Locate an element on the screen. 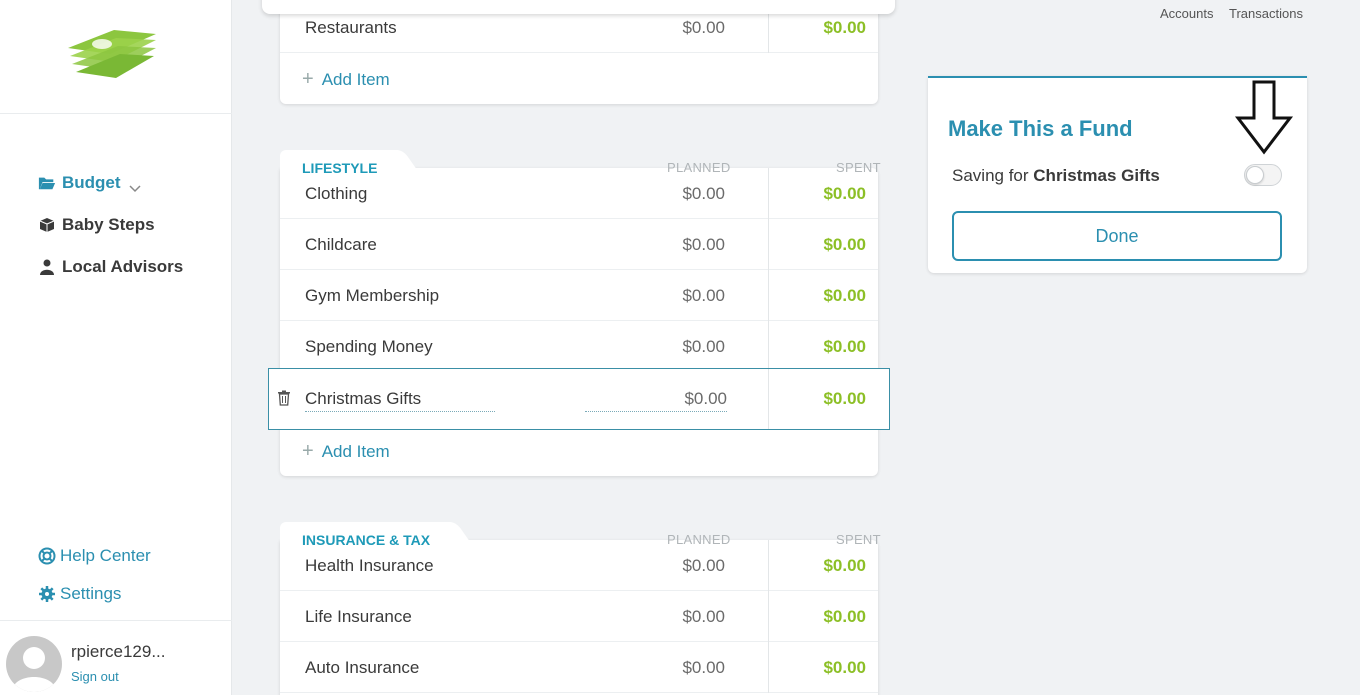 Image resolution: width=1360 pixels, height=695 pixels. settings-link: Settings is located at coordinates (79, 594).